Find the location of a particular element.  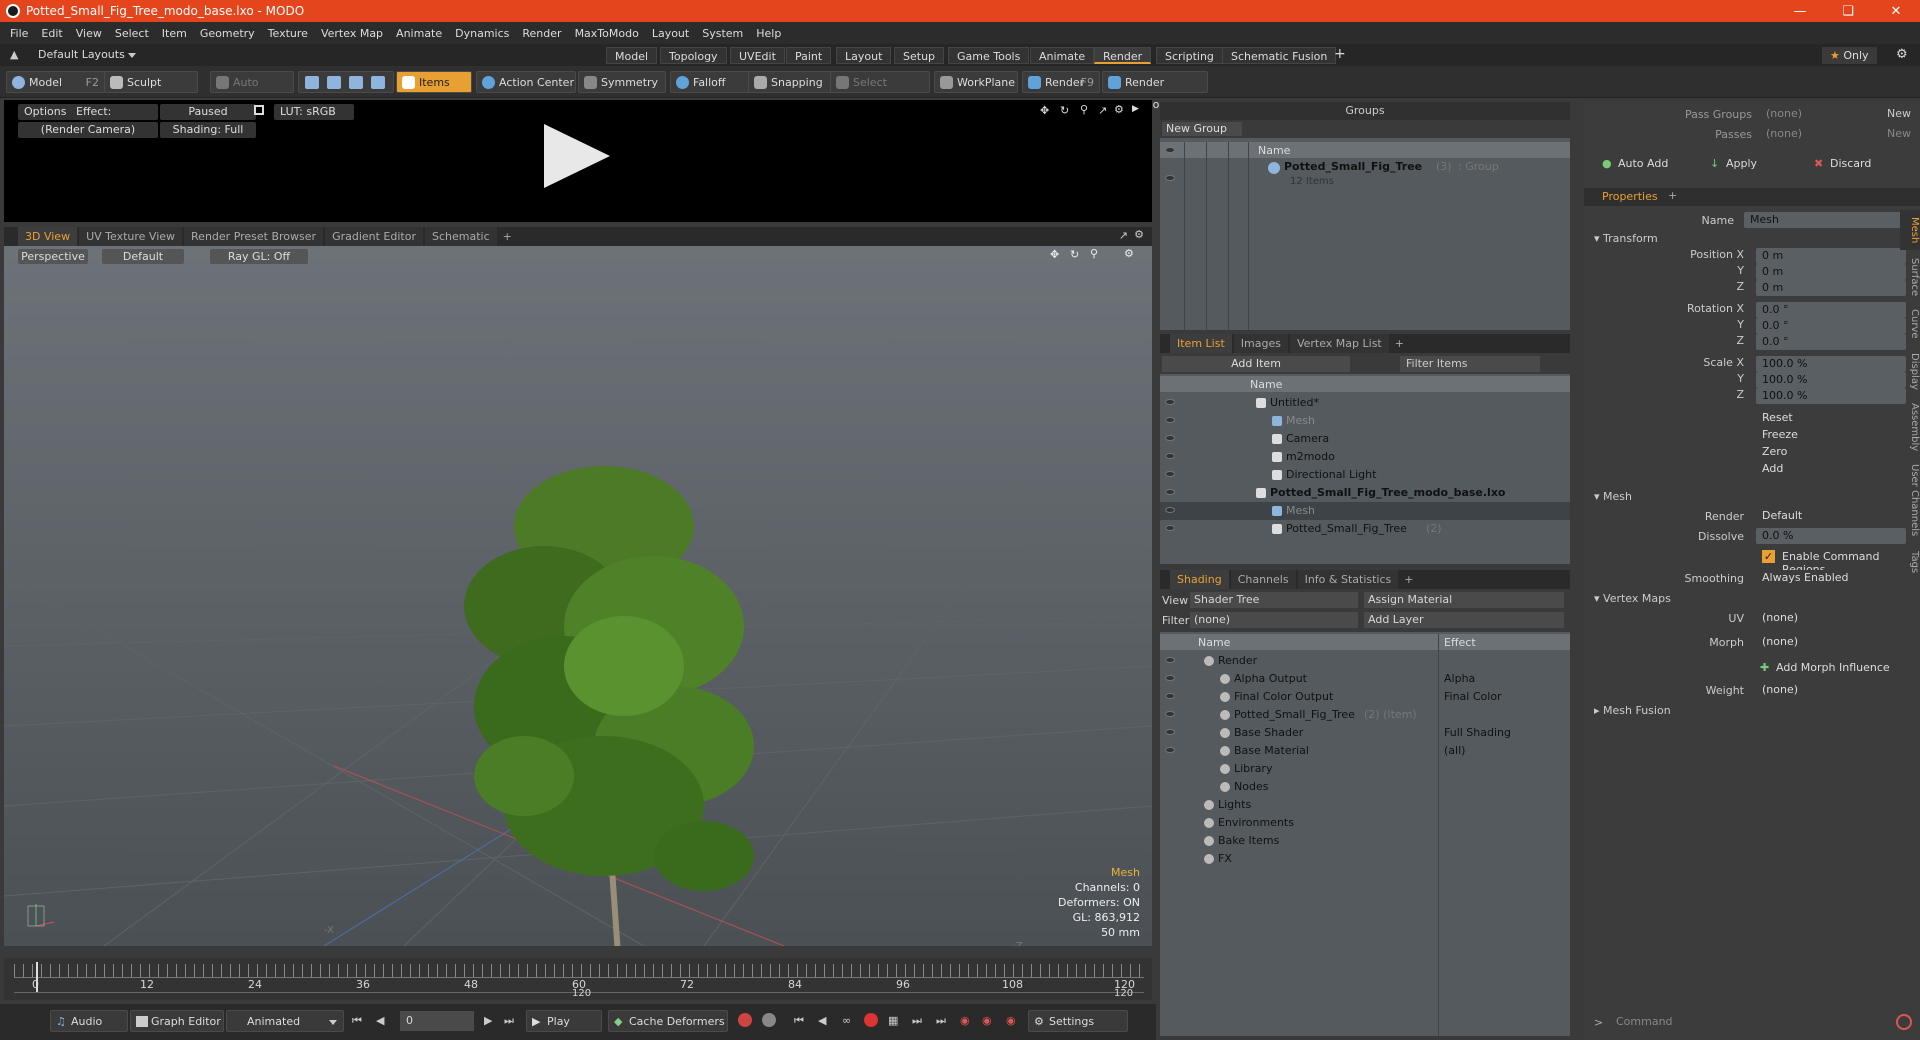

item-row: Untitled* is located at coordinates (1365, 403).